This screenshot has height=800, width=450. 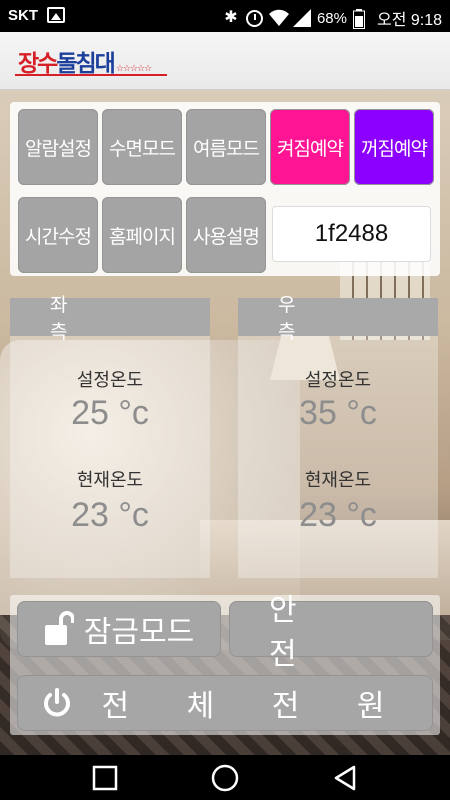 I want to click on power-off-reserve-button: 꺼짐예약, so click(x=394, y=147).